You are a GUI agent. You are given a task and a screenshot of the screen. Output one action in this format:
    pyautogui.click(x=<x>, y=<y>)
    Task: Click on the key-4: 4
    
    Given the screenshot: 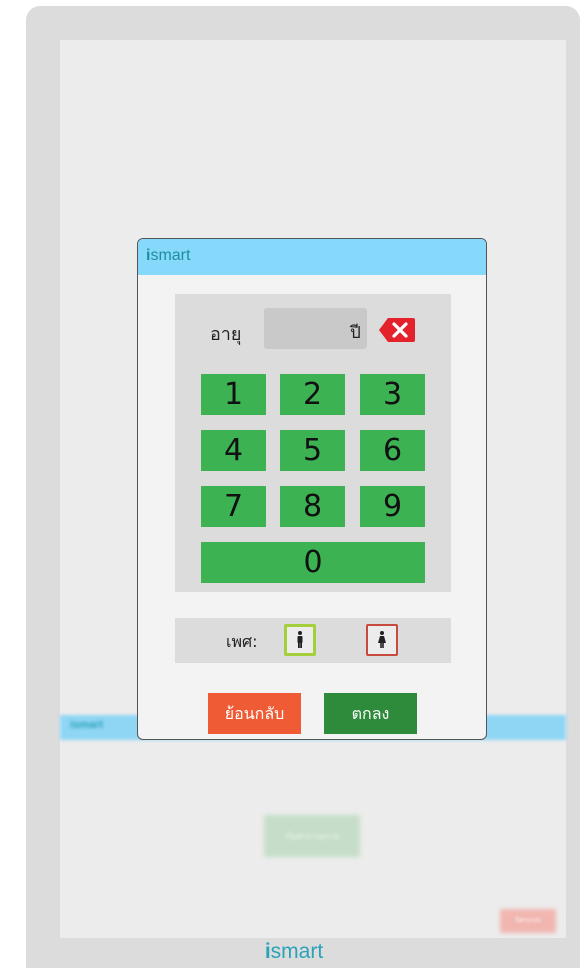 What is the action you would take?
    pyautogui.click(x=233, y=450)
    